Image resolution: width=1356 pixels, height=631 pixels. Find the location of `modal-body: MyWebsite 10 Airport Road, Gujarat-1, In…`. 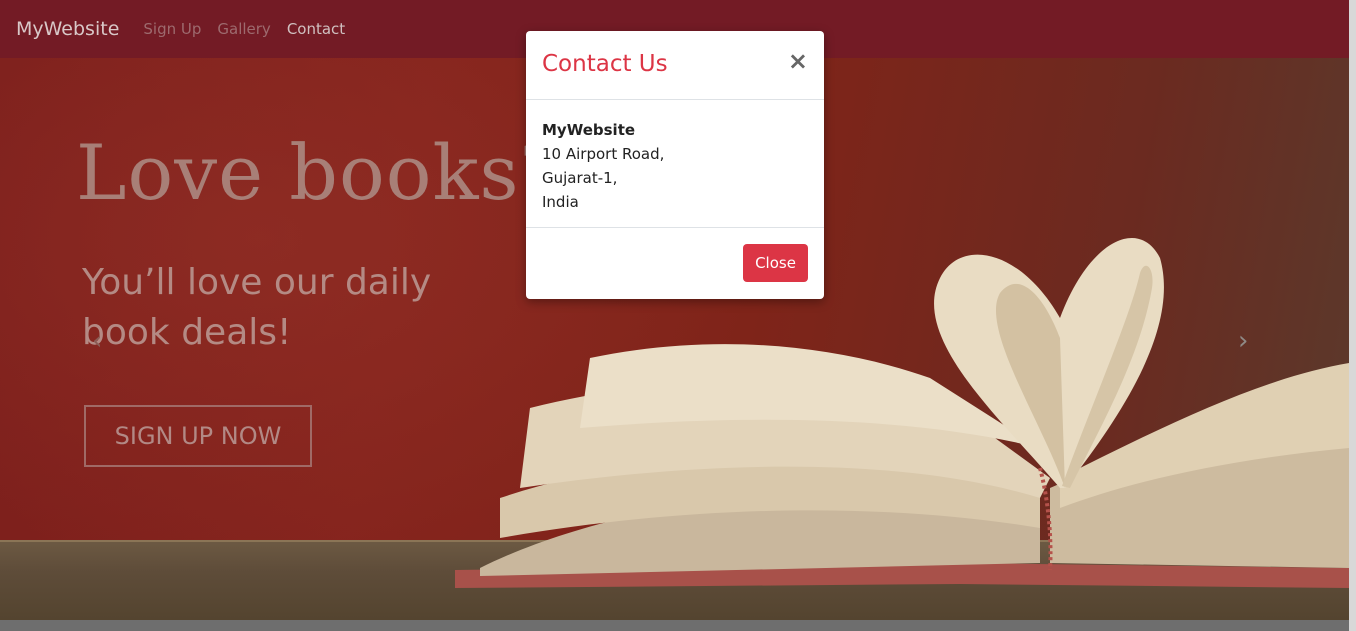

modal-body: MyWebsite 10 Airport Road, Gujarat-1, In… is located at coordinates (675, 164).